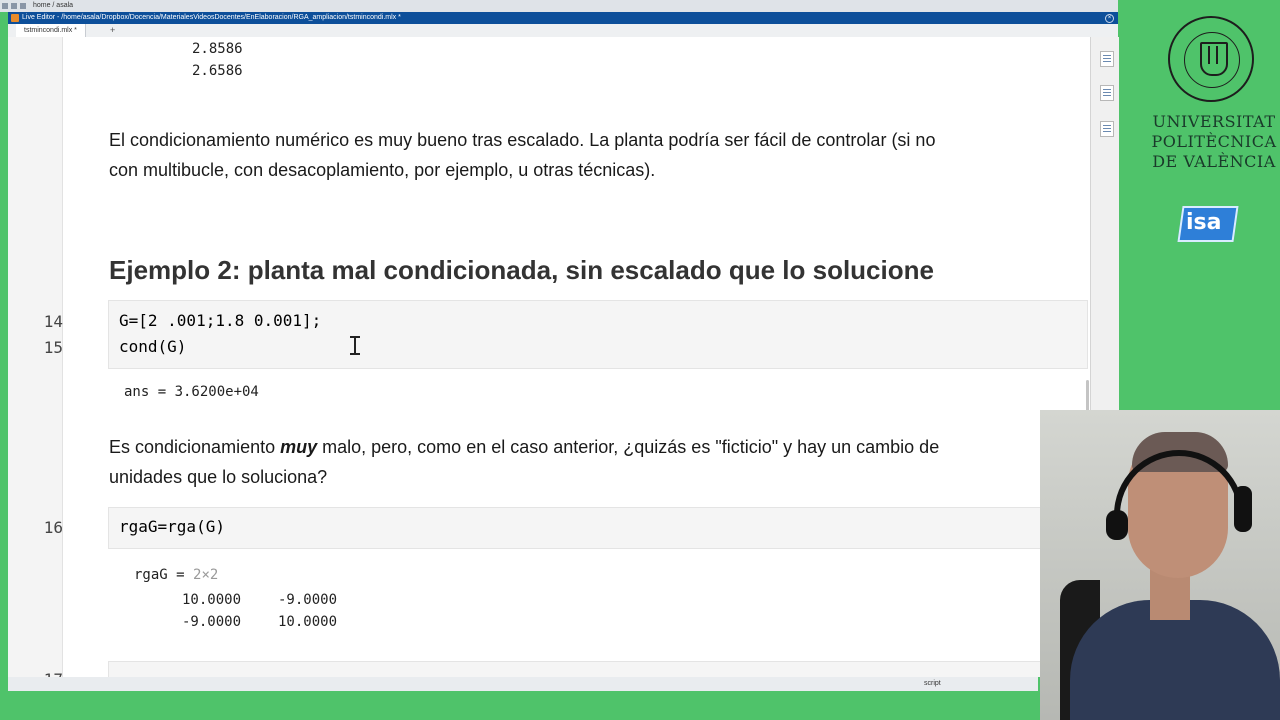 This screenshot has width=1280, height=720. What do you see at coordinates (53, 321) in the screenshot?
I see `line-number: 14` at bounding box center [53, 321].